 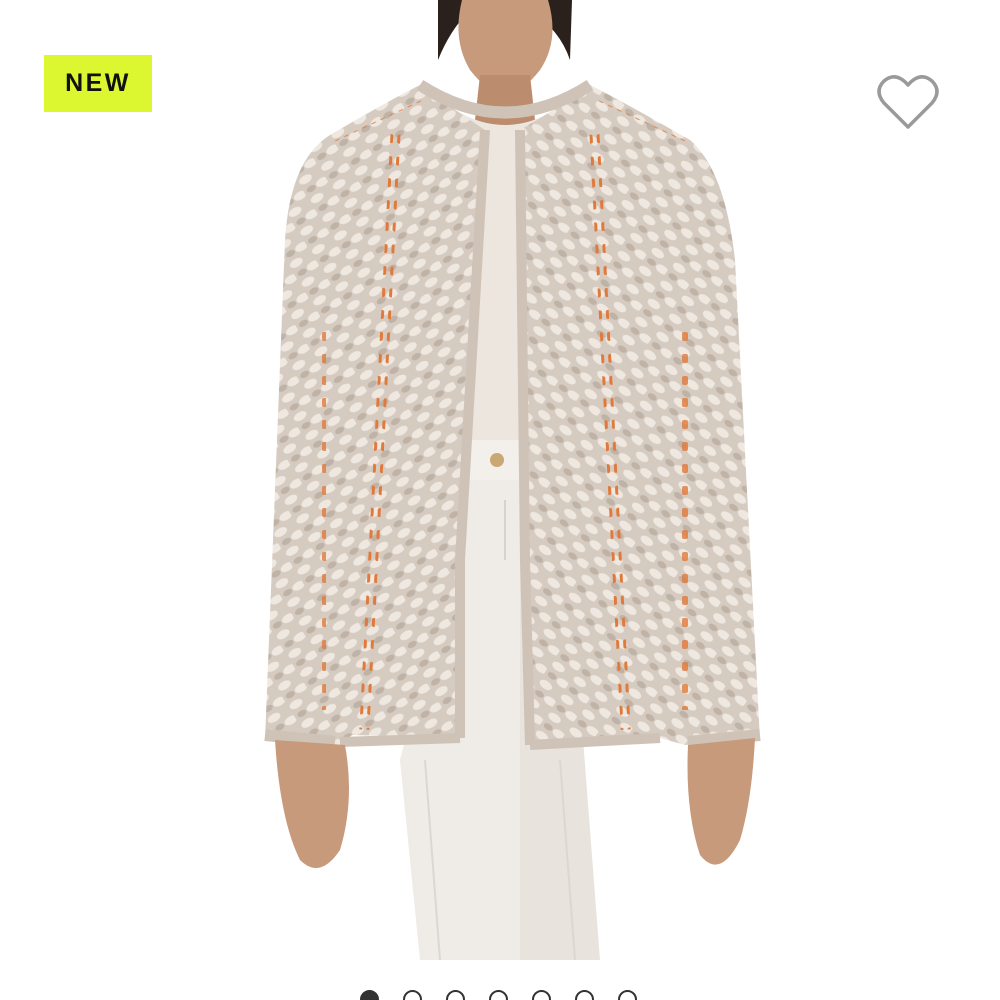 I want to click on heart-outline-icon, so click(x=908, y=102).